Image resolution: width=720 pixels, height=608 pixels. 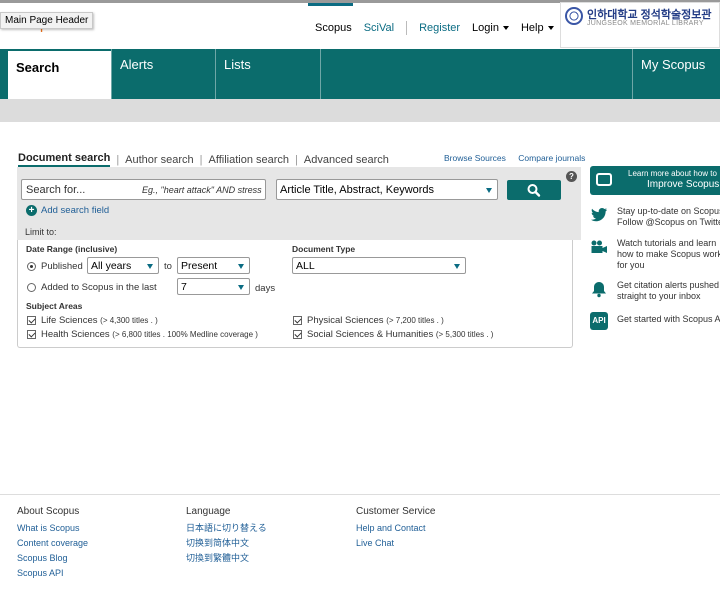 What do you see at coordinates (208, 511) in the screenshot?
I see `footer-language-heading: Language` at bounding box center [208, 511].